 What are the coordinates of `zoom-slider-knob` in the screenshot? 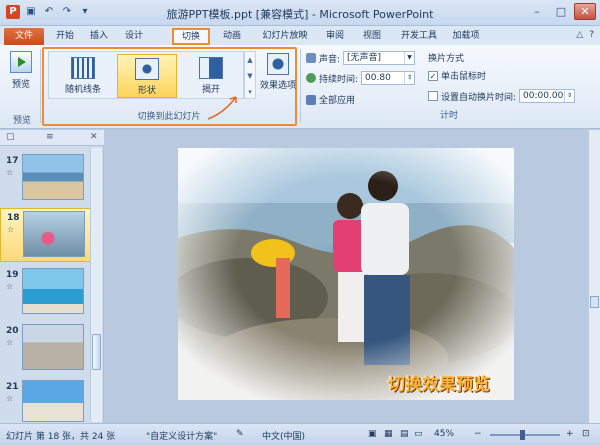 It's located at (522, 435).